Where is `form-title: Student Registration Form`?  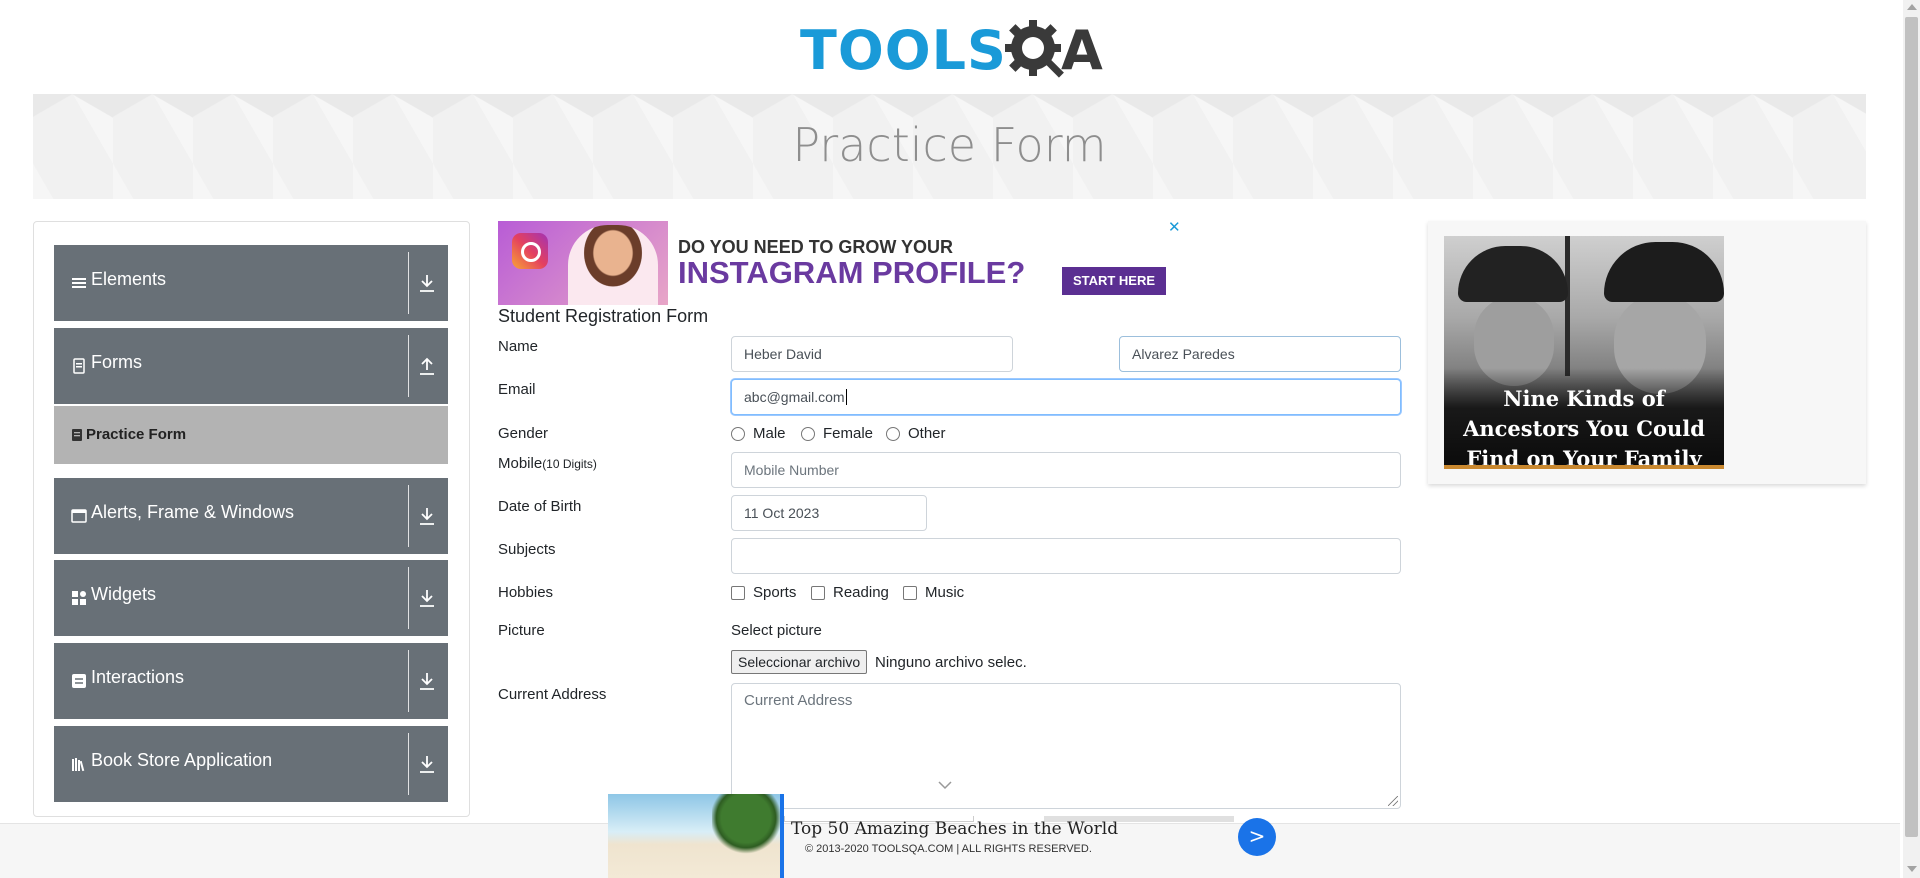 form-title: Student Registration Form is located at coordinates (603, 316).